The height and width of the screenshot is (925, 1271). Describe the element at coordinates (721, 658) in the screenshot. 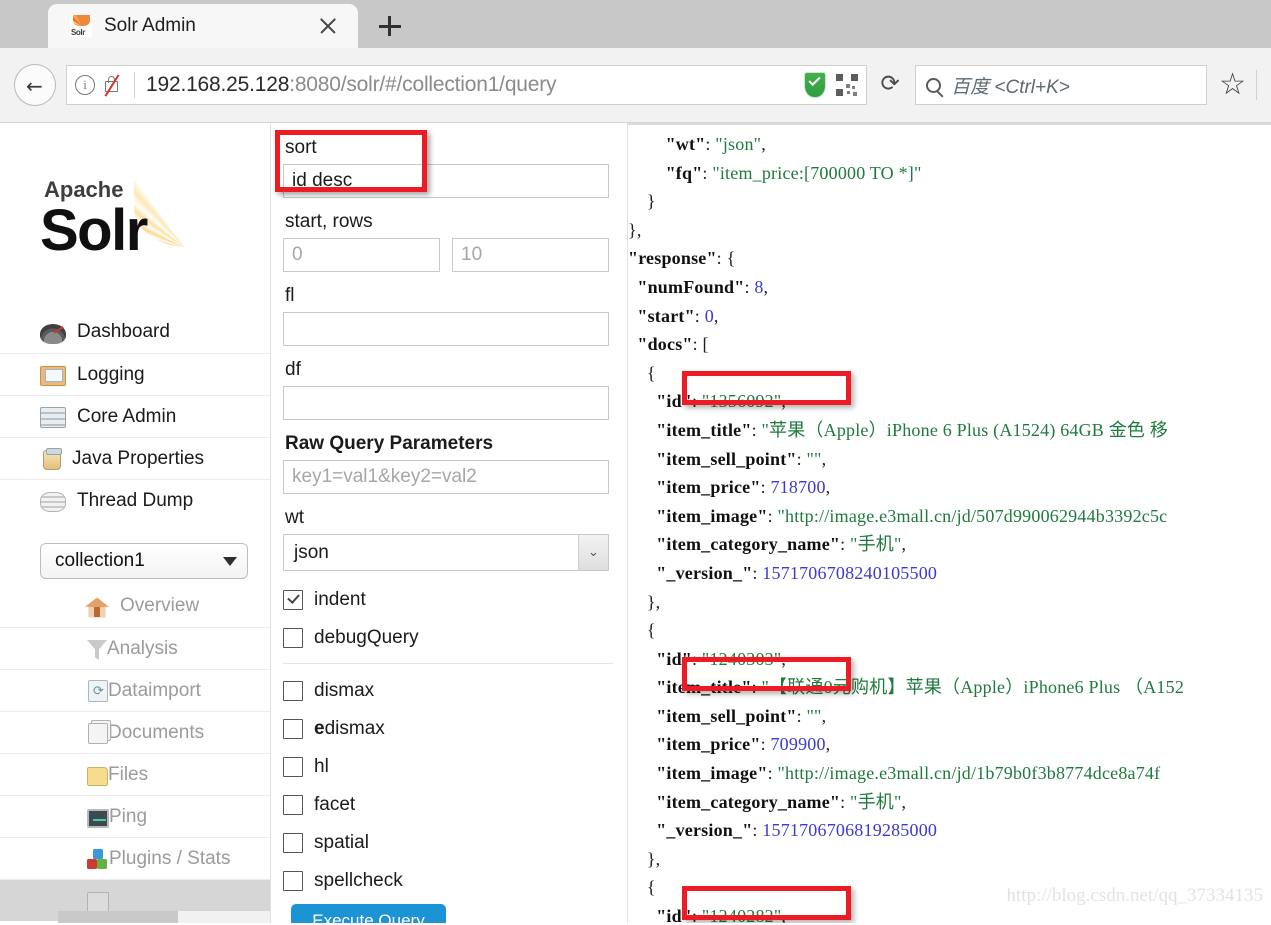

I see `json-line: "id": "1240303",` at that location.